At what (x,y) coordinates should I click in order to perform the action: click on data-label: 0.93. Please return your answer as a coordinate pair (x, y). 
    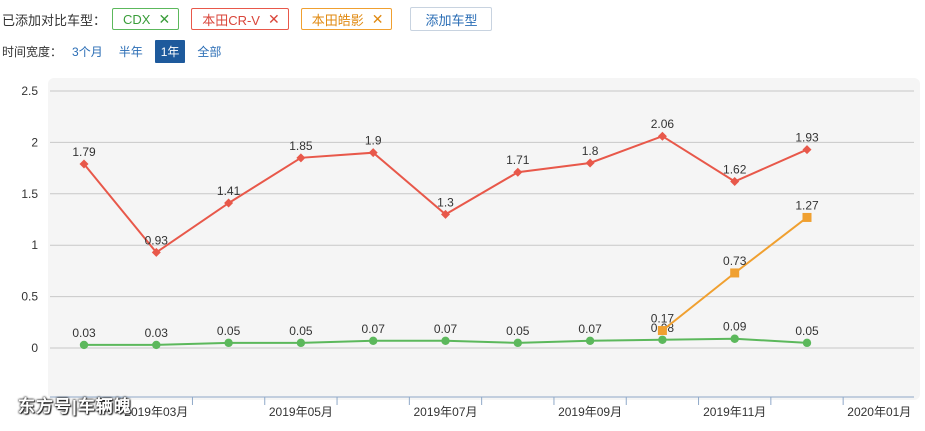
    Looking at the image, I should click on (157, 240).